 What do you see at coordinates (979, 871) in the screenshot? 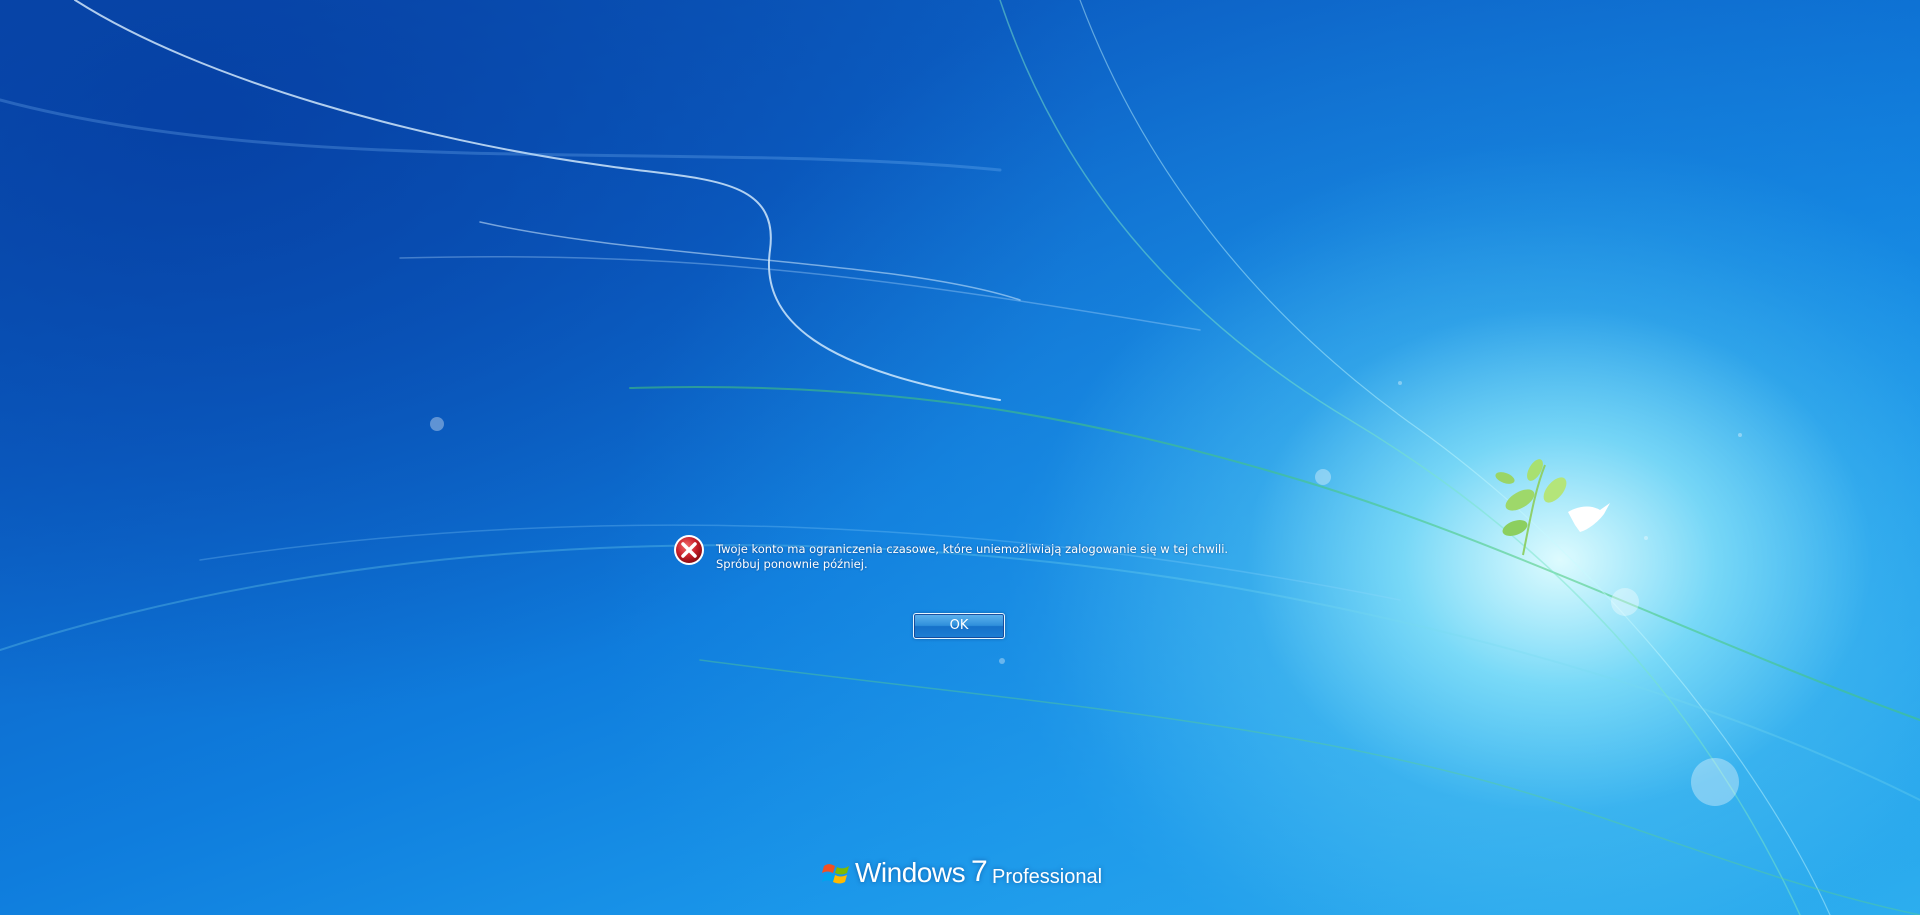
I see `windows-version: 7` at bounding box center [979, 871].